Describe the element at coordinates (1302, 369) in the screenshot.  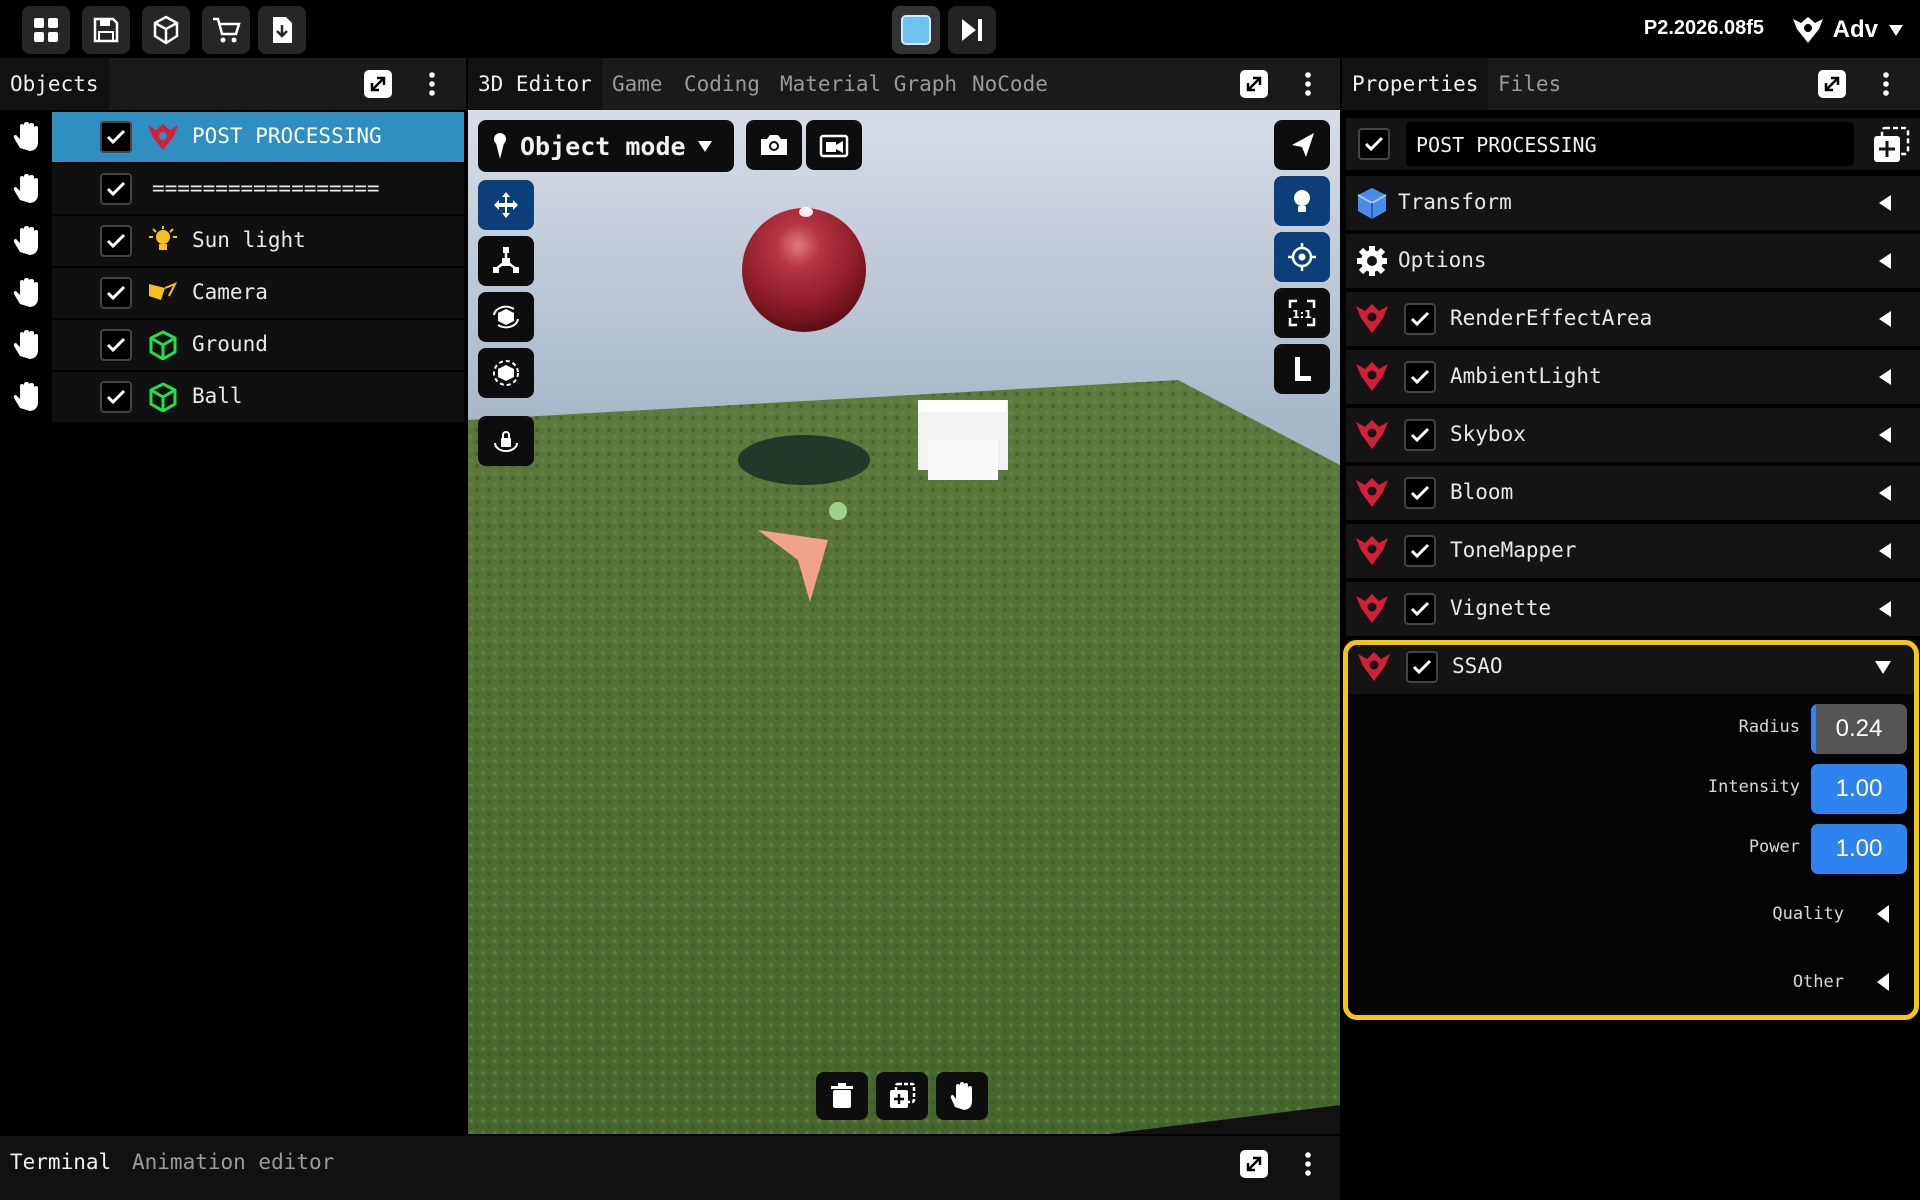
I see `local-space-button` at that location.